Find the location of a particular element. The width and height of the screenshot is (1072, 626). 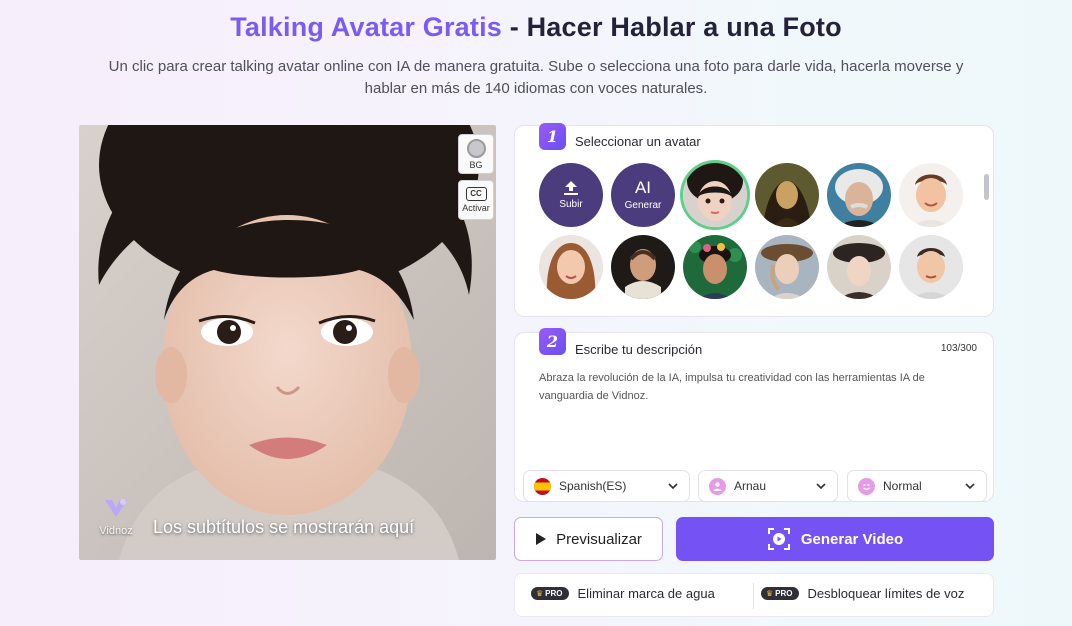

subtitles-toggle-button: CC Activar is located at coordinates (476, 200).